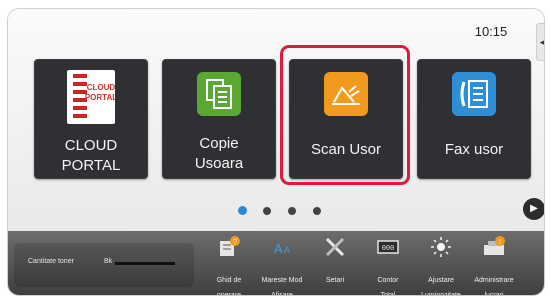 The width and height of the screenshot is (550, 296). What do you see at coordinates (108, 261) in the screenshot?
I see `toner-color-label: Bk` at bounding box center [108, 261].